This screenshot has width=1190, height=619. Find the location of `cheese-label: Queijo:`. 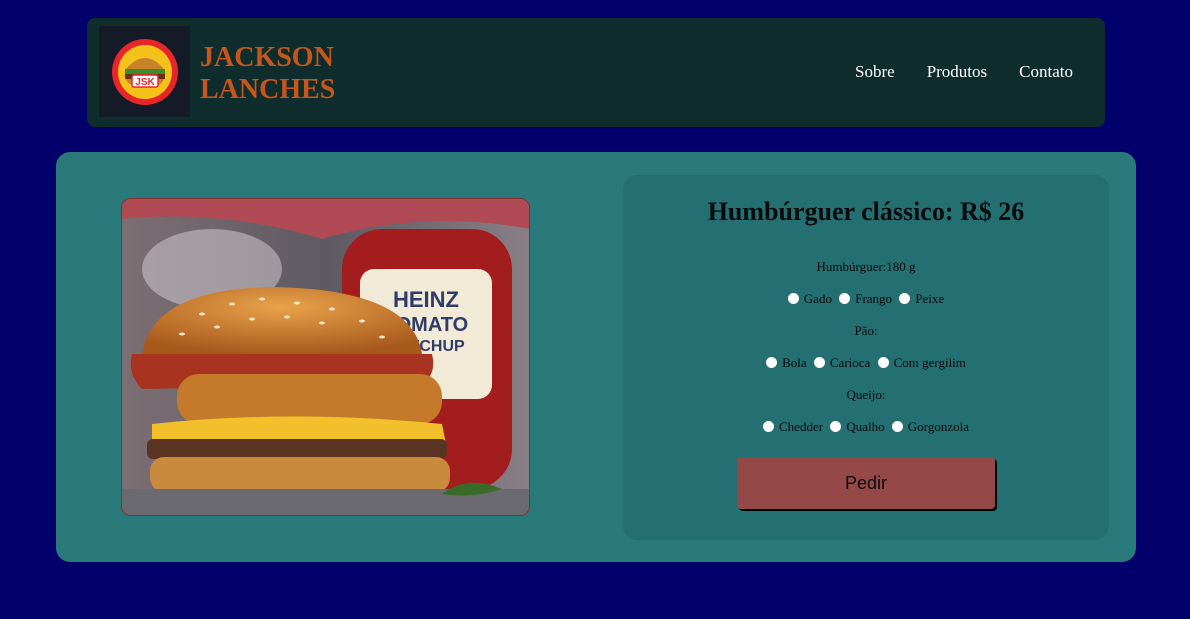

cheese-label: Queijo: is located at coordinates (866, 394).